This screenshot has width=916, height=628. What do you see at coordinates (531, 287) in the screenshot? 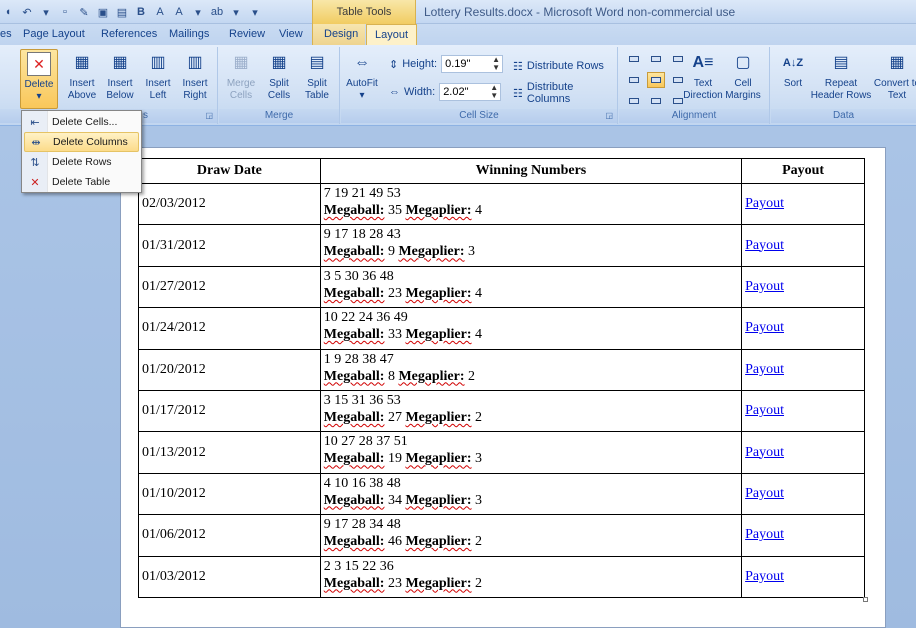
I see `winning-numbers-cell: 3 5 30 36 48 Megaball: 23 Megaplier: 4` at bounding box center [531, 287].